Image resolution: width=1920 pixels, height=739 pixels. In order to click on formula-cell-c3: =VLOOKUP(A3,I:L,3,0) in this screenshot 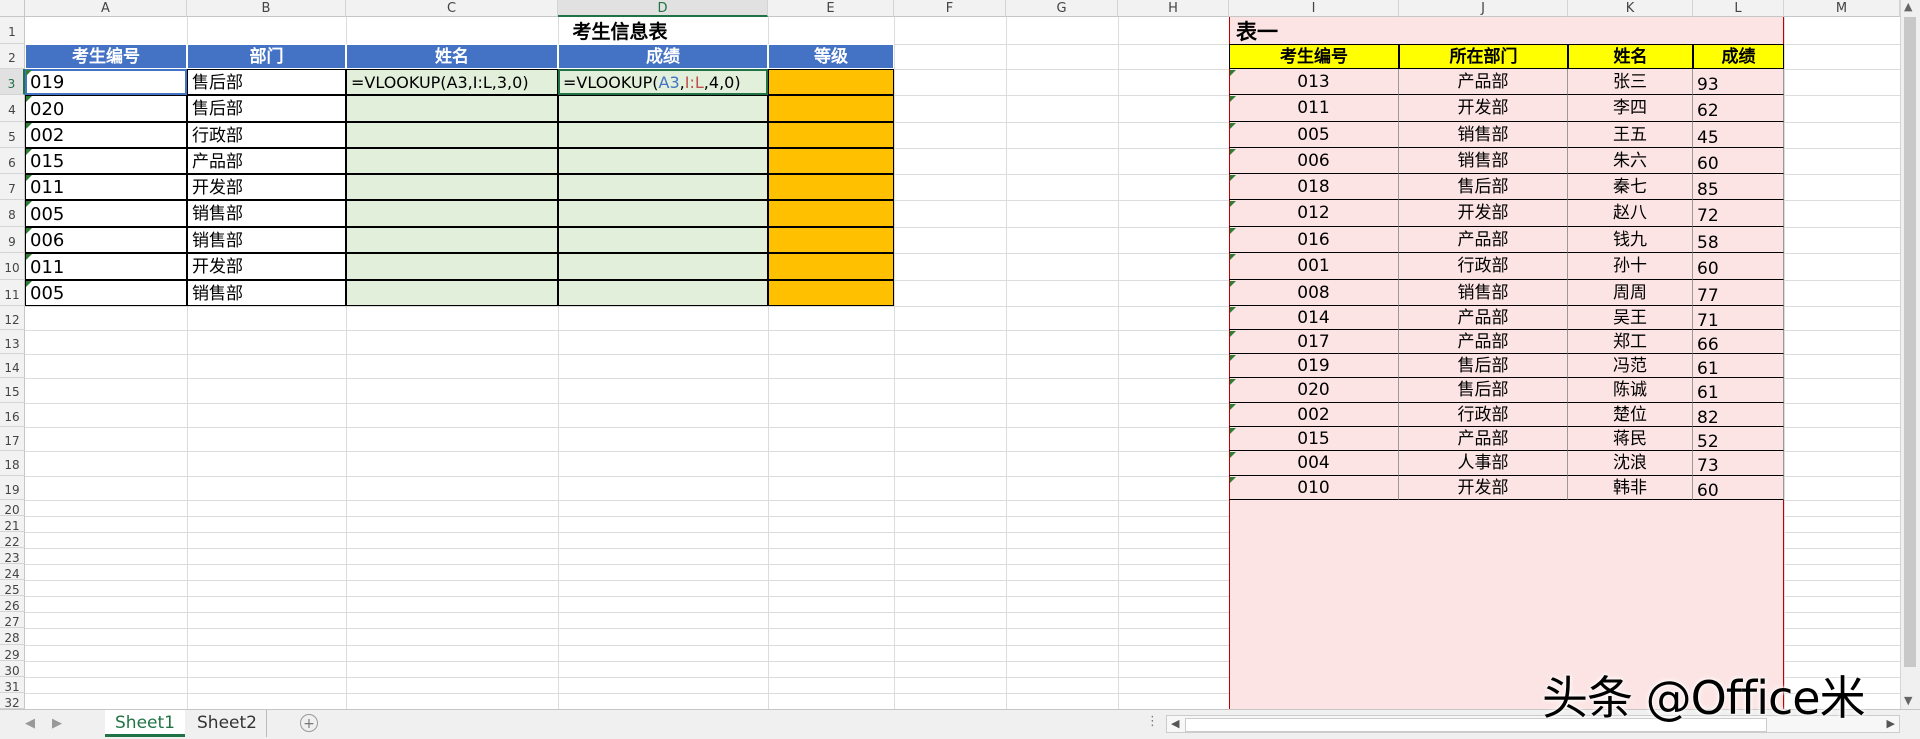, I will do `click(452, 82)`.